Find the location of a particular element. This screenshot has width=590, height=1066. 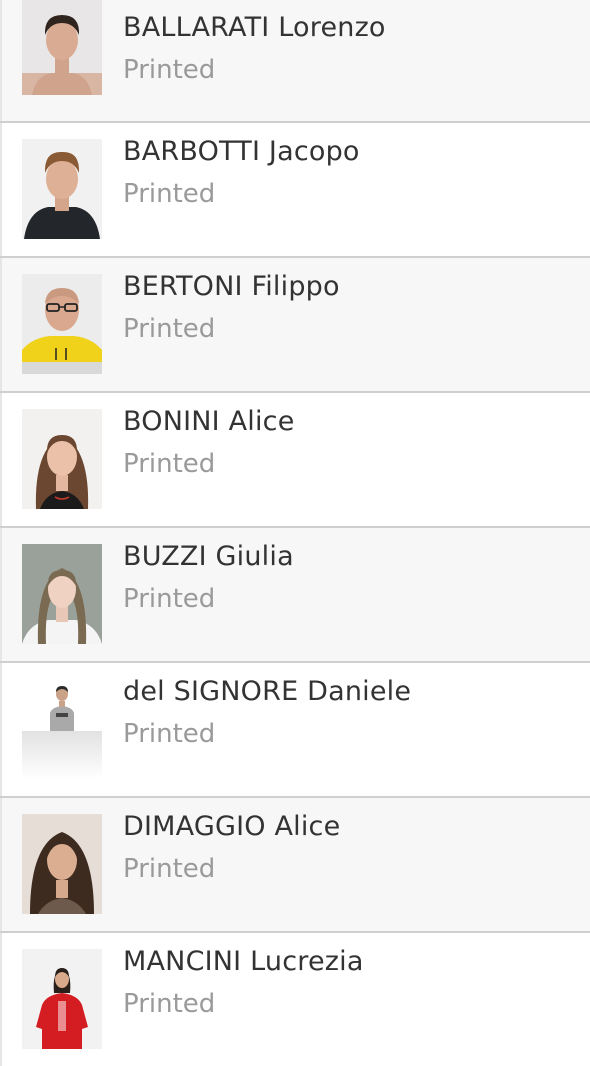

player-name: BONINI Alice is located at coordinates (209, 421).